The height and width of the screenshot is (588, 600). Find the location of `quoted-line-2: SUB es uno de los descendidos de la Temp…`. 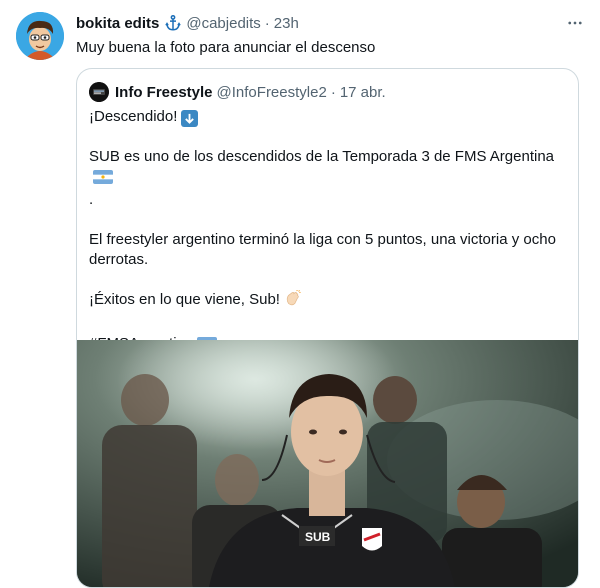

quoted-line-2: SUB es uno de los descendidos de la Temp… is located at coordinates (327, 168).